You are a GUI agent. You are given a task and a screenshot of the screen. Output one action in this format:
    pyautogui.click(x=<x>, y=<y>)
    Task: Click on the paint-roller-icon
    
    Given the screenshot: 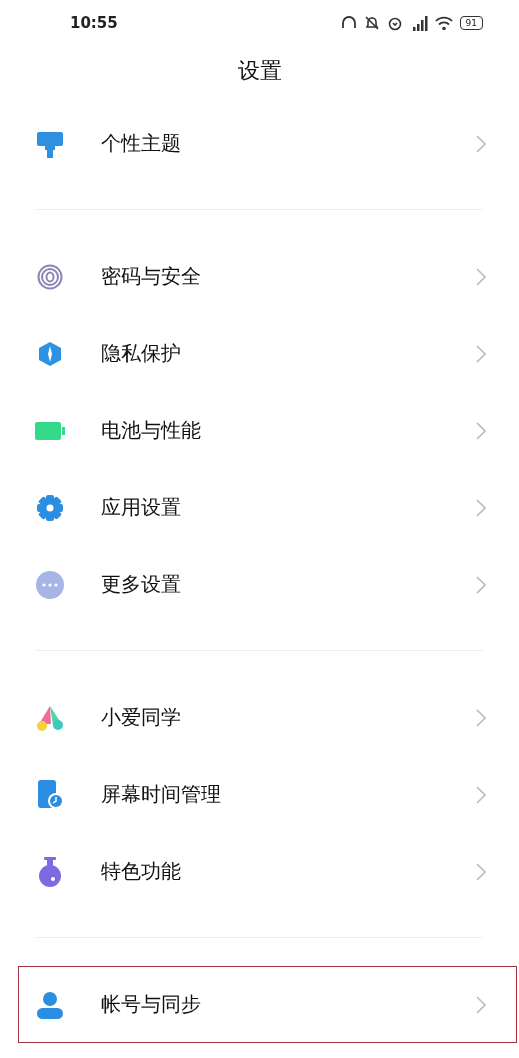 What is the action you would take?
    pyautogui.click(x=50, y=143)
    